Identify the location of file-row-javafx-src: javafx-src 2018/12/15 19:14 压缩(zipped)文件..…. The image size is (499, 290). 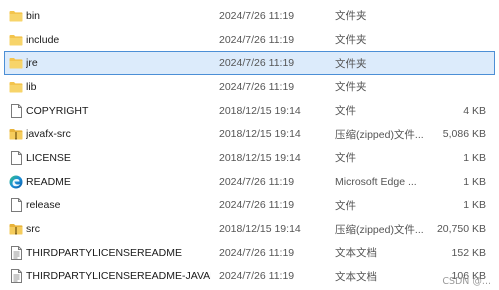
(249, 134).